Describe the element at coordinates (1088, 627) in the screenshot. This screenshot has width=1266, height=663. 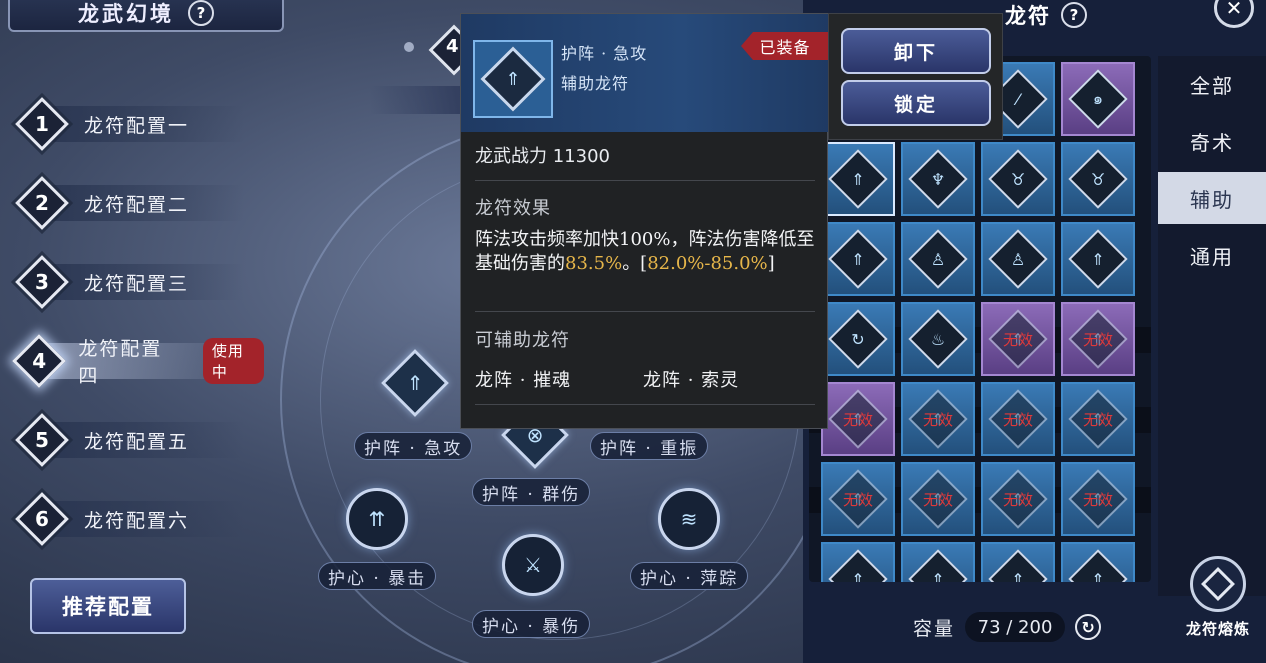
I see `refresh-icon: ↻` at that location.